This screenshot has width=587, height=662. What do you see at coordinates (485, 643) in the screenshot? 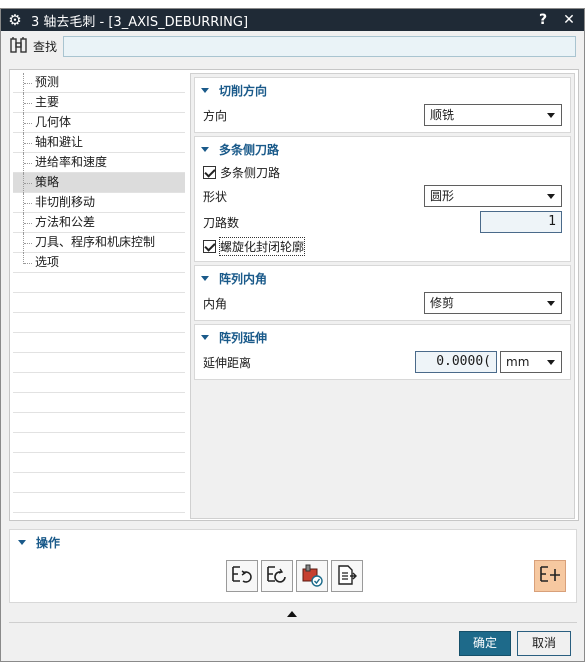
I see `ok-button: 确定` at bounding box center [485, 643].